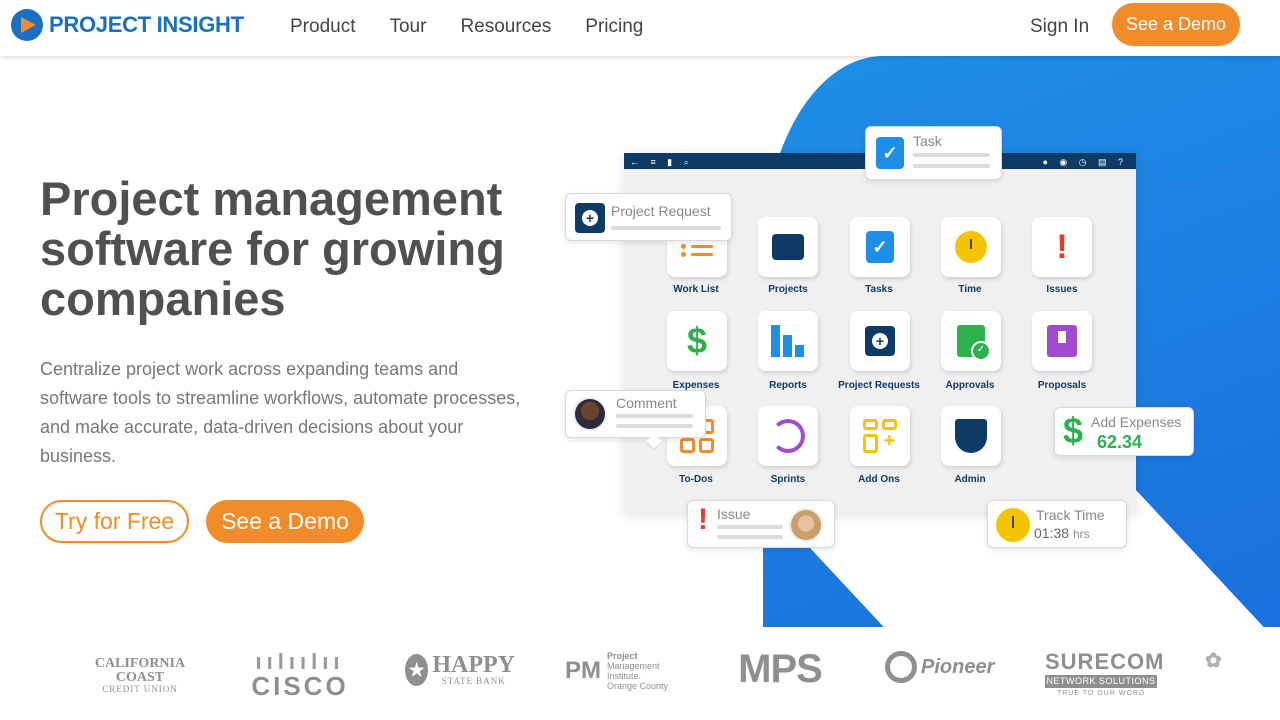 The width and height of the screenshot is (1280, 720). What do you see at coordinates (300, 661) in the screenshot?
I see `cisco-bars-icon: ıılıılıı` at bounding box center [300, 661].